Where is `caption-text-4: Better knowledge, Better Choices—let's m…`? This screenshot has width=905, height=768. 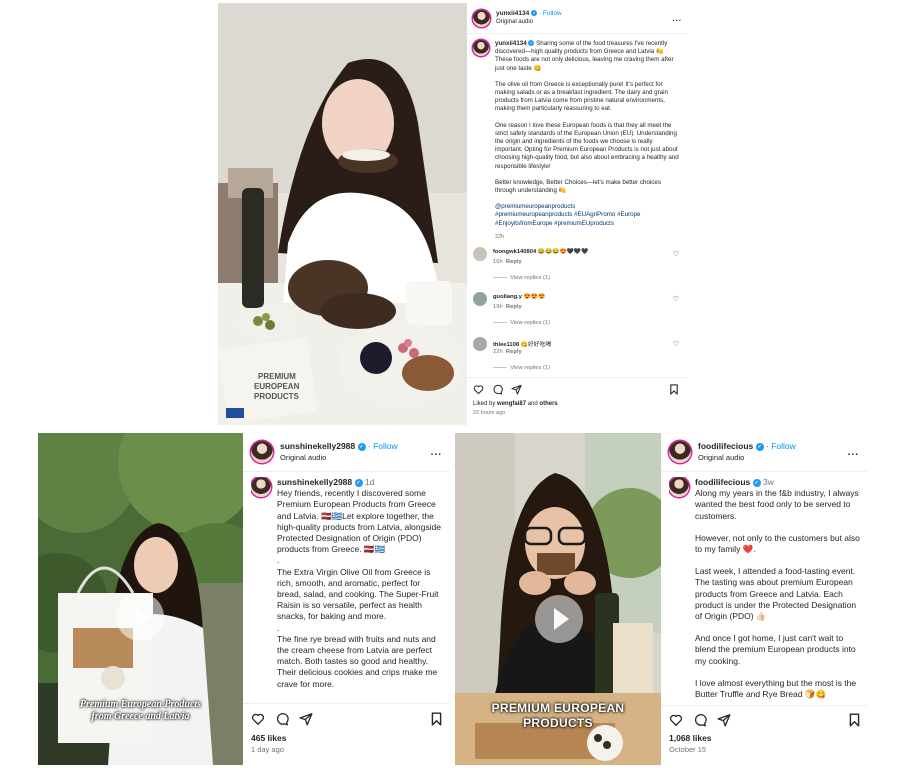 caption-text-4: Better knowledge, Better Choices—let's m… is located at coordinates (578, 186).